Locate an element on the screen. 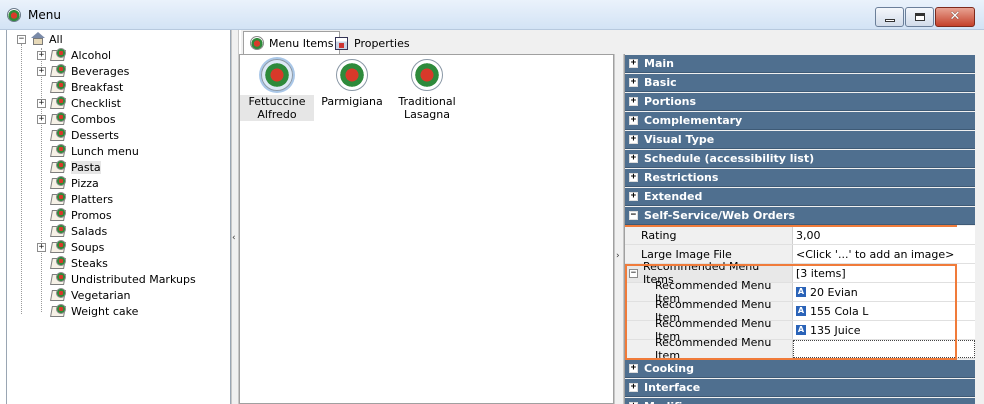  category-row: + Visual Type is located at coordinates (800, 140).